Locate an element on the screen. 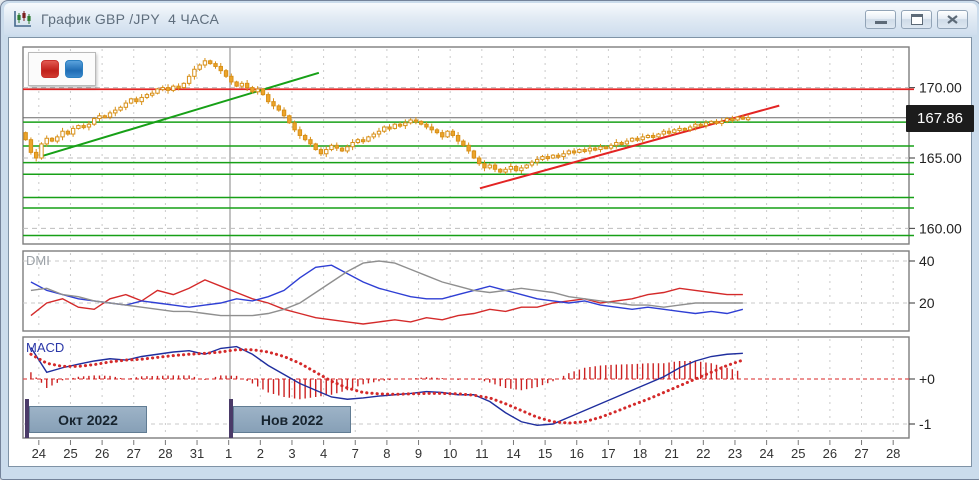 This screenshot has height=480, width=979. svg-text: 40 is located at coordinates (927, 261).